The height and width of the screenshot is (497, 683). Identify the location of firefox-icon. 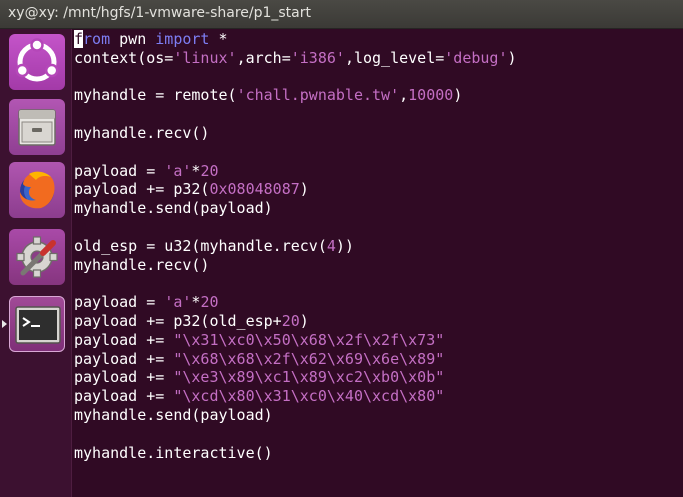
(37, 190).